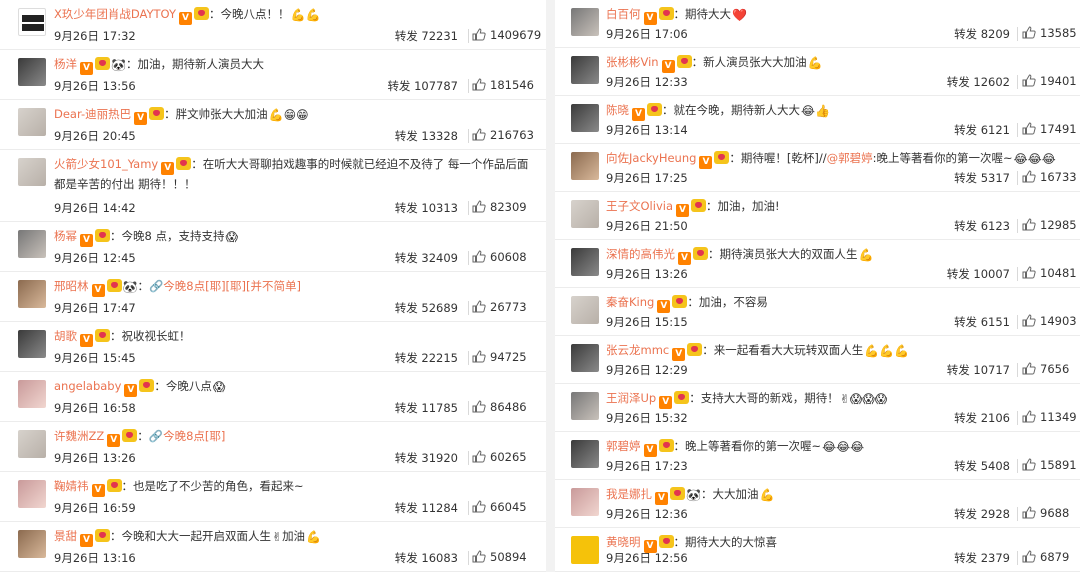 This screenshot has width=1080, height=572. Describe the element at coordinates (982, 466) in the screenshot. I see `repost-count: 转发 5408` at that location.